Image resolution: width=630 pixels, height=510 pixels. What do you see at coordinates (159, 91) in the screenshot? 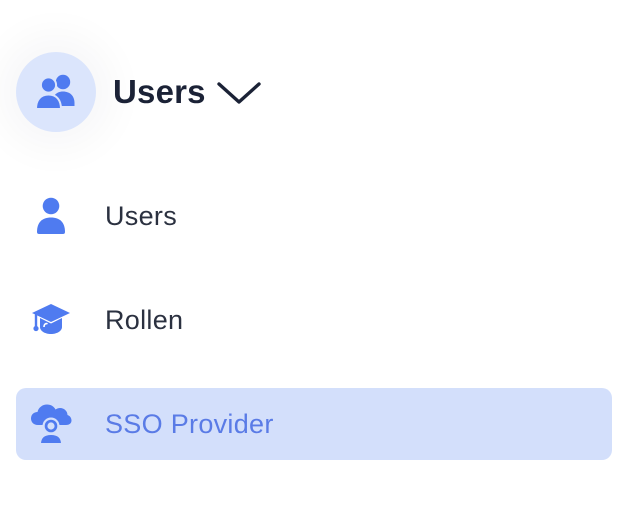
I see `users-section-title: Users` at bounding box center [159, 91].